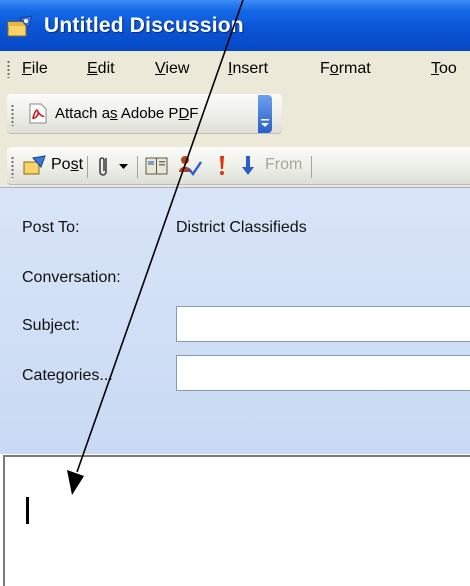  What do you see at coordinates (190, 166) in the screenshot?
I see `check-names-icon` at bounding box center [190, 166].